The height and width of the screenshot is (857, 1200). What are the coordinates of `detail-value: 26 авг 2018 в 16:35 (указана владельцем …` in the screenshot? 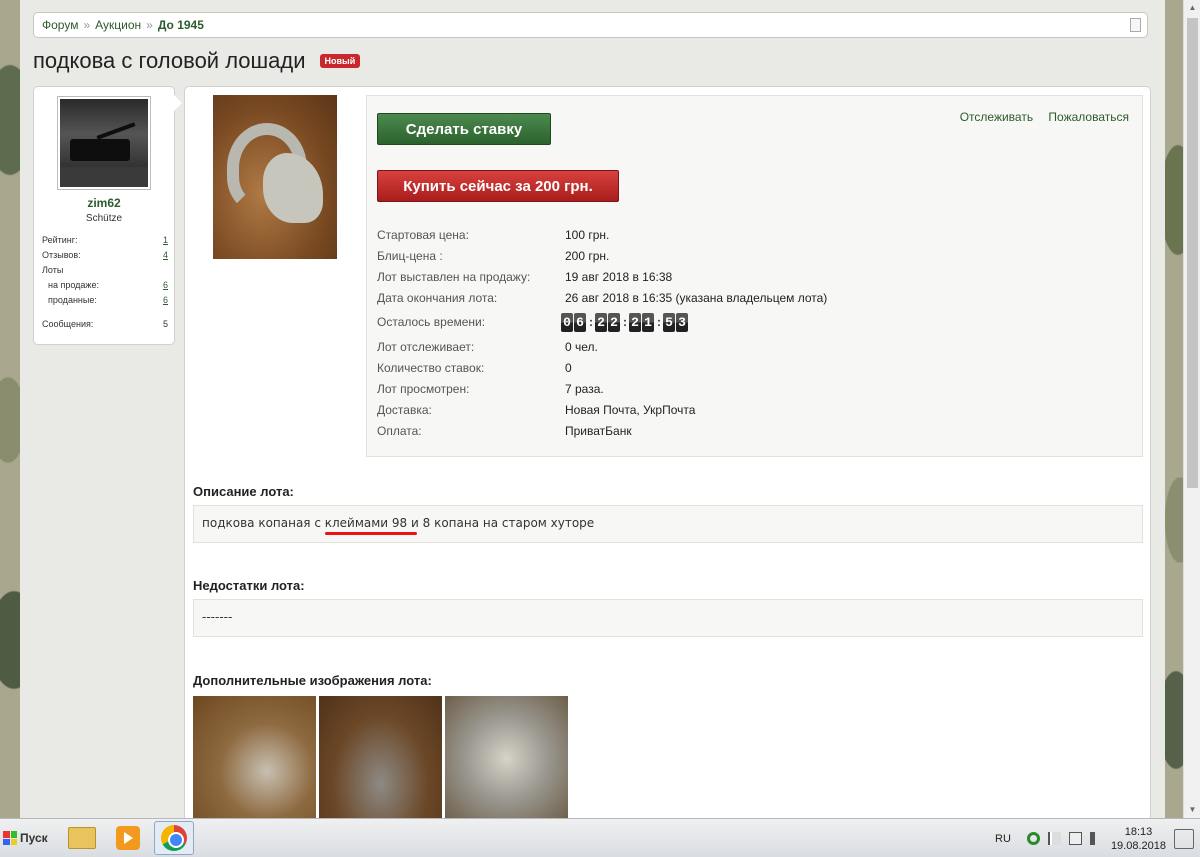 It's located at (696, 297).